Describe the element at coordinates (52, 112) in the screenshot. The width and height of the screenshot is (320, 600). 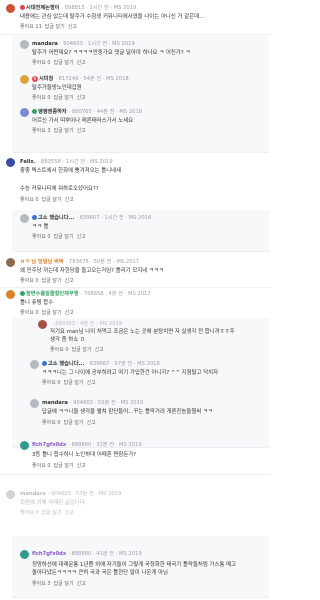
I see `comment-author: 엥엥엔중하자` at that location.